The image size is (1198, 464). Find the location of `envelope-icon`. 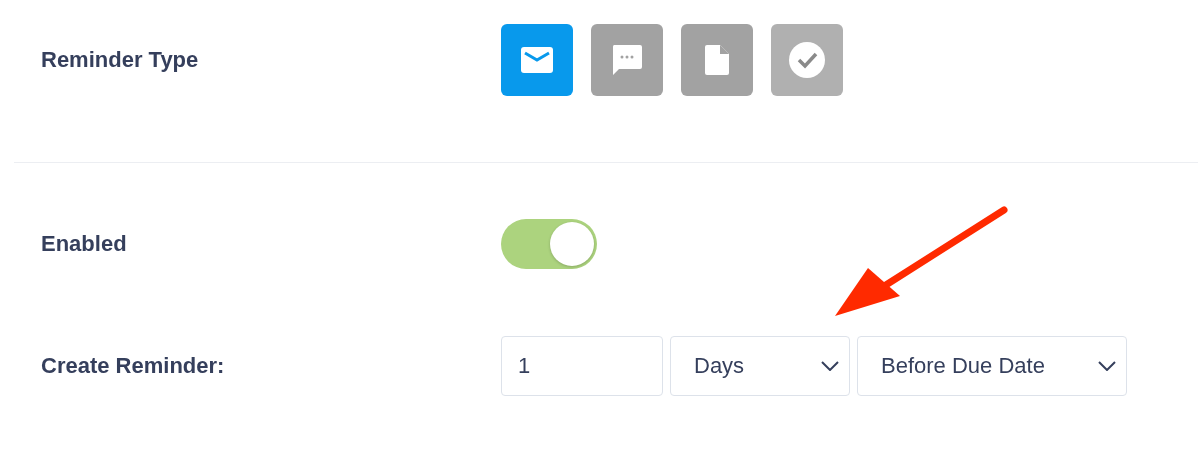

envelope-icon is located at coordinates (537, 60).